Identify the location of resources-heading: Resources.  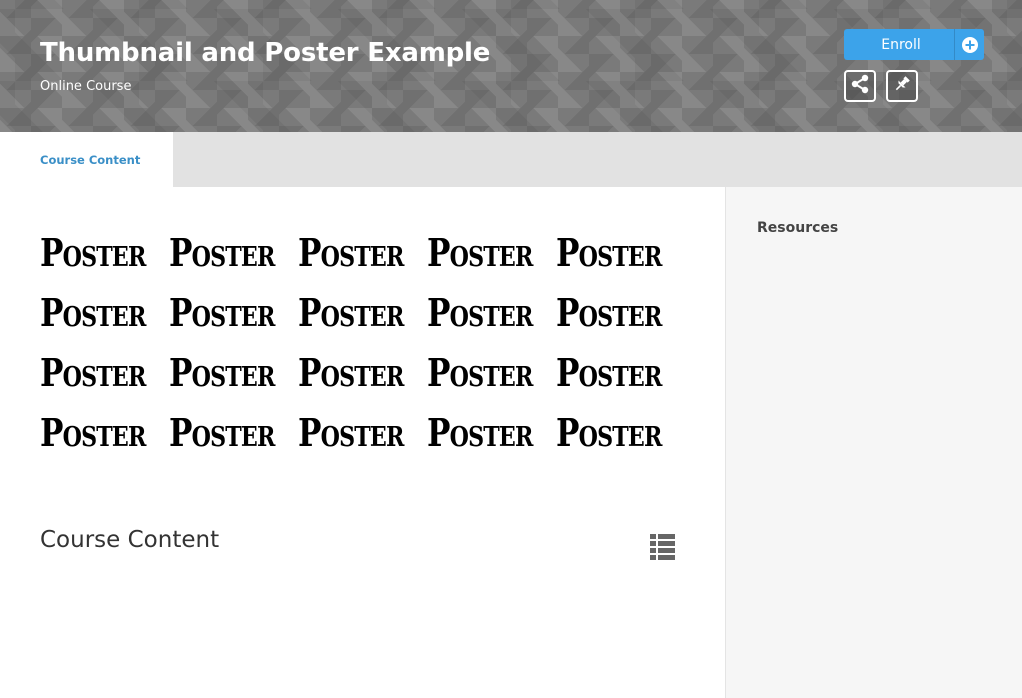
(798, 228).